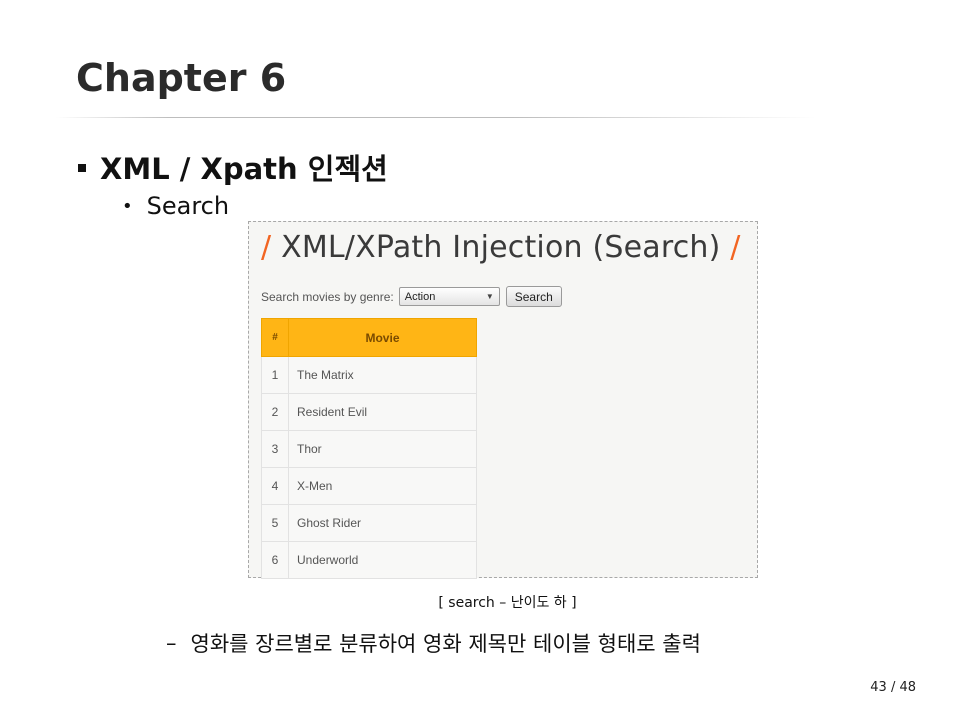 The image size is (960, 720). I want to click on chevron-down-icon: ▼, so click(489, 296).